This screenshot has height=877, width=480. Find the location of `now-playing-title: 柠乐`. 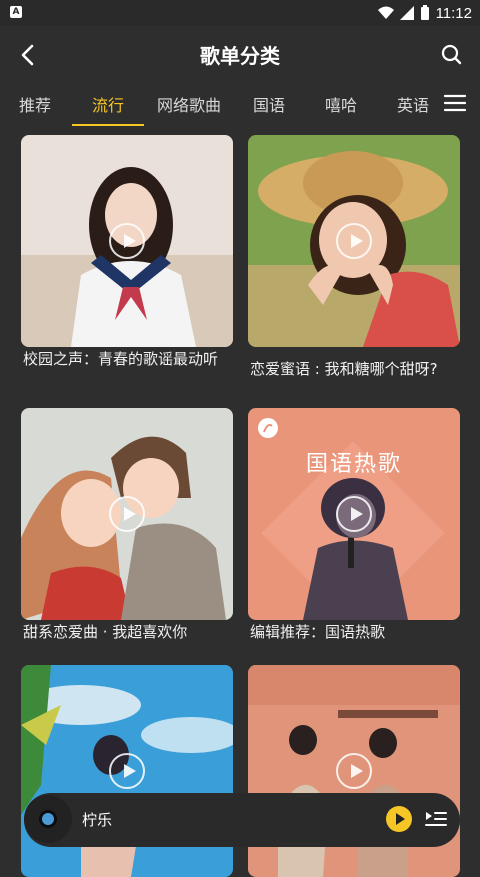

now-playing-title: 柠乐 is located at coordinates (97, 820).